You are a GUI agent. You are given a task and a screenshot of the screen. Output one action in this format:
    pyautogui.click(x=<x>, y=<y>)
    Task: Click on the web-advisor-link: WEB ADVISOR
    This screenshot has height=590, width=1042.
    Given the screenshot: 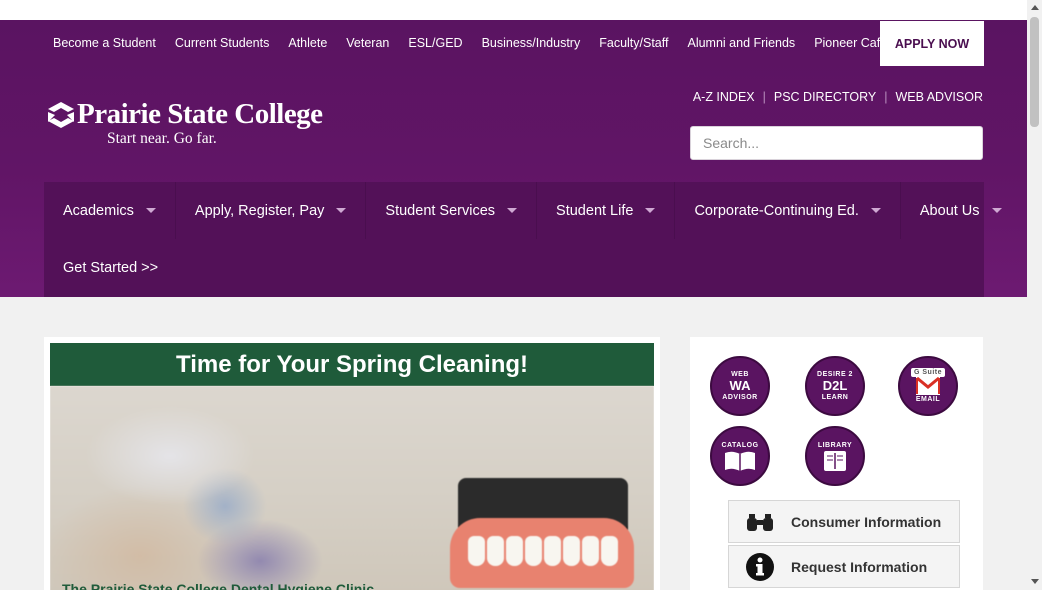 What is the action you would take?
    pyautogui.click(x=939, y=97)
    